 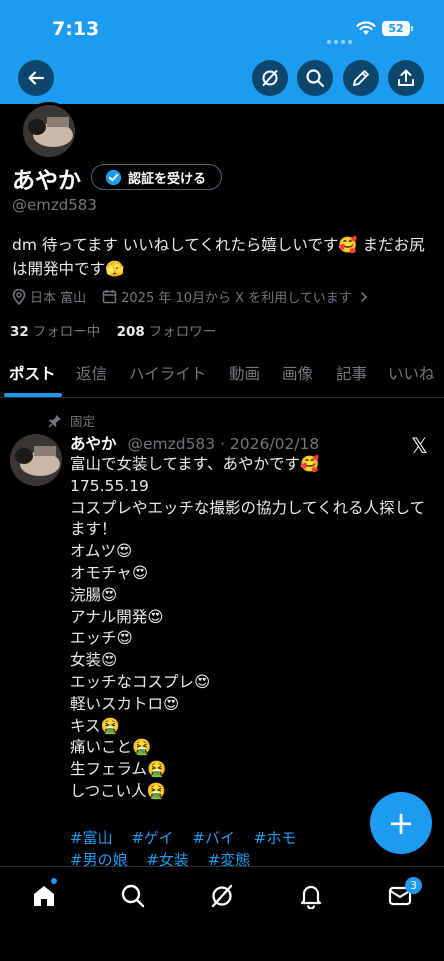 I want to click on status-time: 7:13, so click(x=76, y=29).